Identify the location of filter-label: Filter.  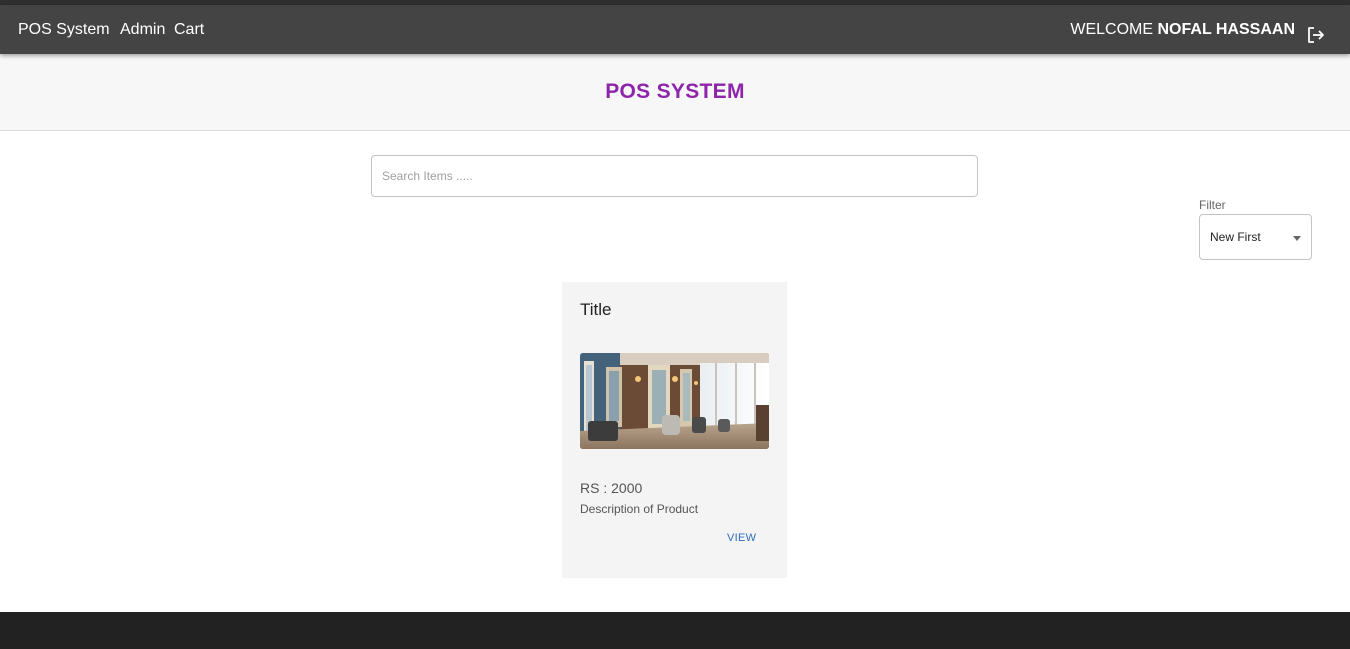
(1212, 205).